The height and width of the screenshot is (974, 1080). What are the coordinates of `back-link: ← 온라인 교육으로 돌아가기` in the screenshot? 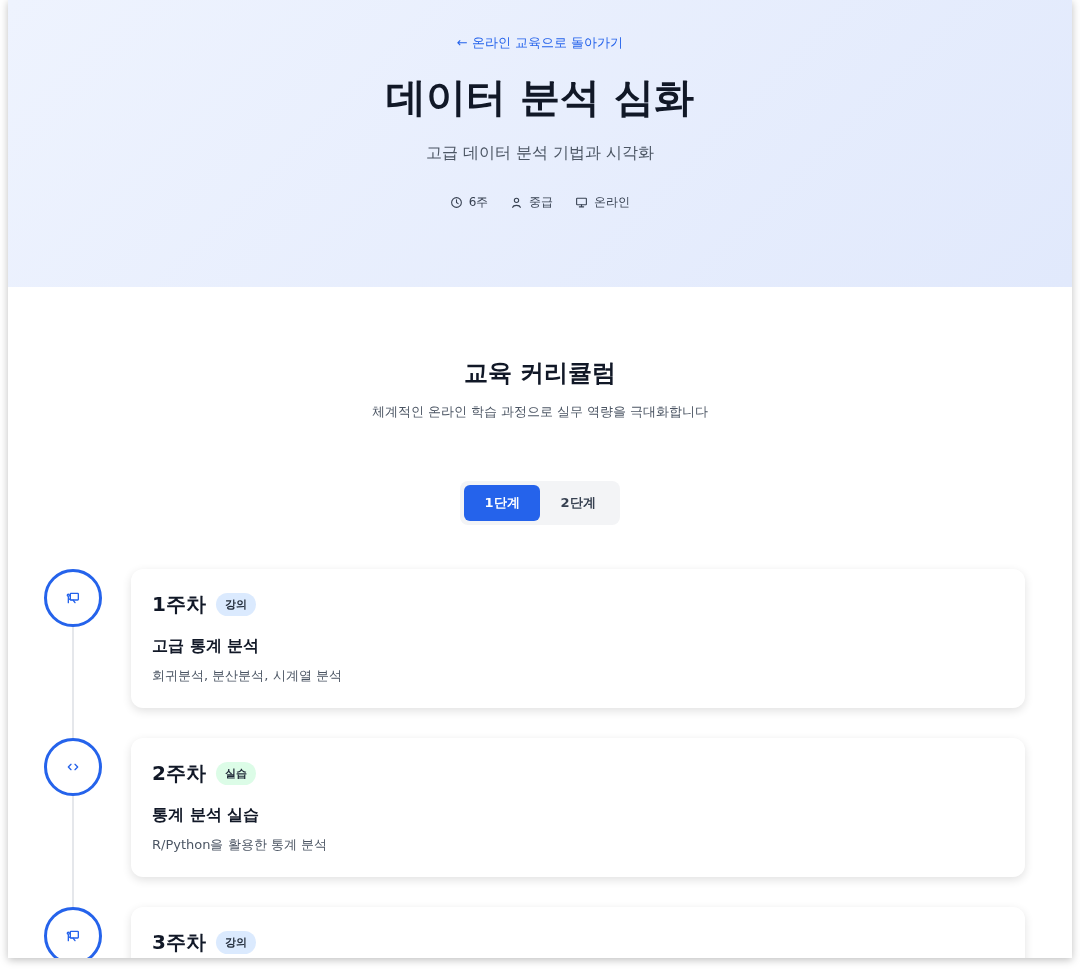 It's located at (540, 43).